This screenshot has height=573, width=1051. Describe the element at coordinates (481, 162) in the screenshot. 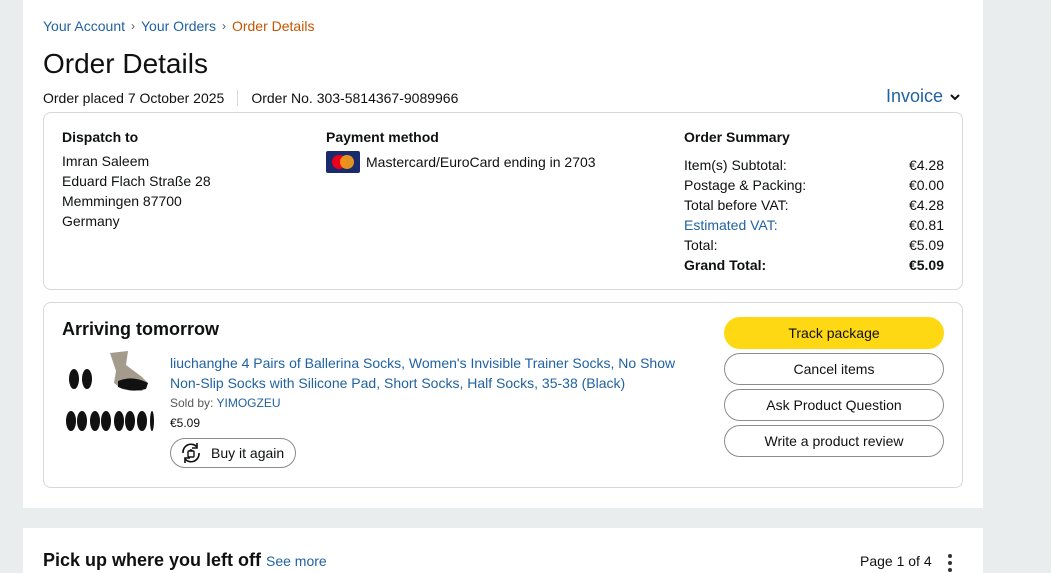

I see `payment-card-text: Mastercard/EuroCard ending in 2703` at that location.